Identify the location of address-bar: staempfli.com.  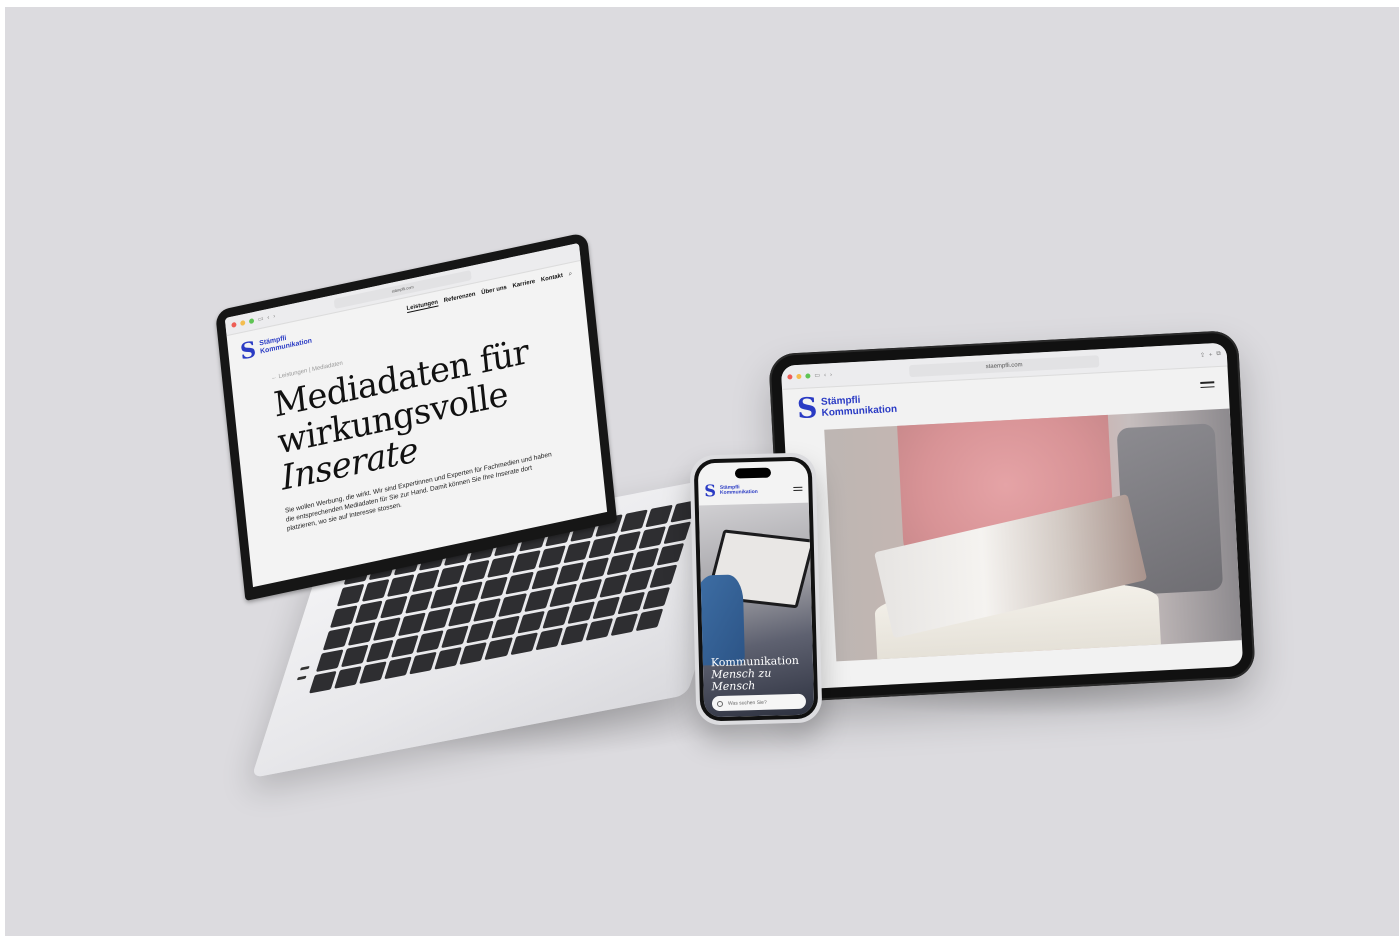
(1004, 366).